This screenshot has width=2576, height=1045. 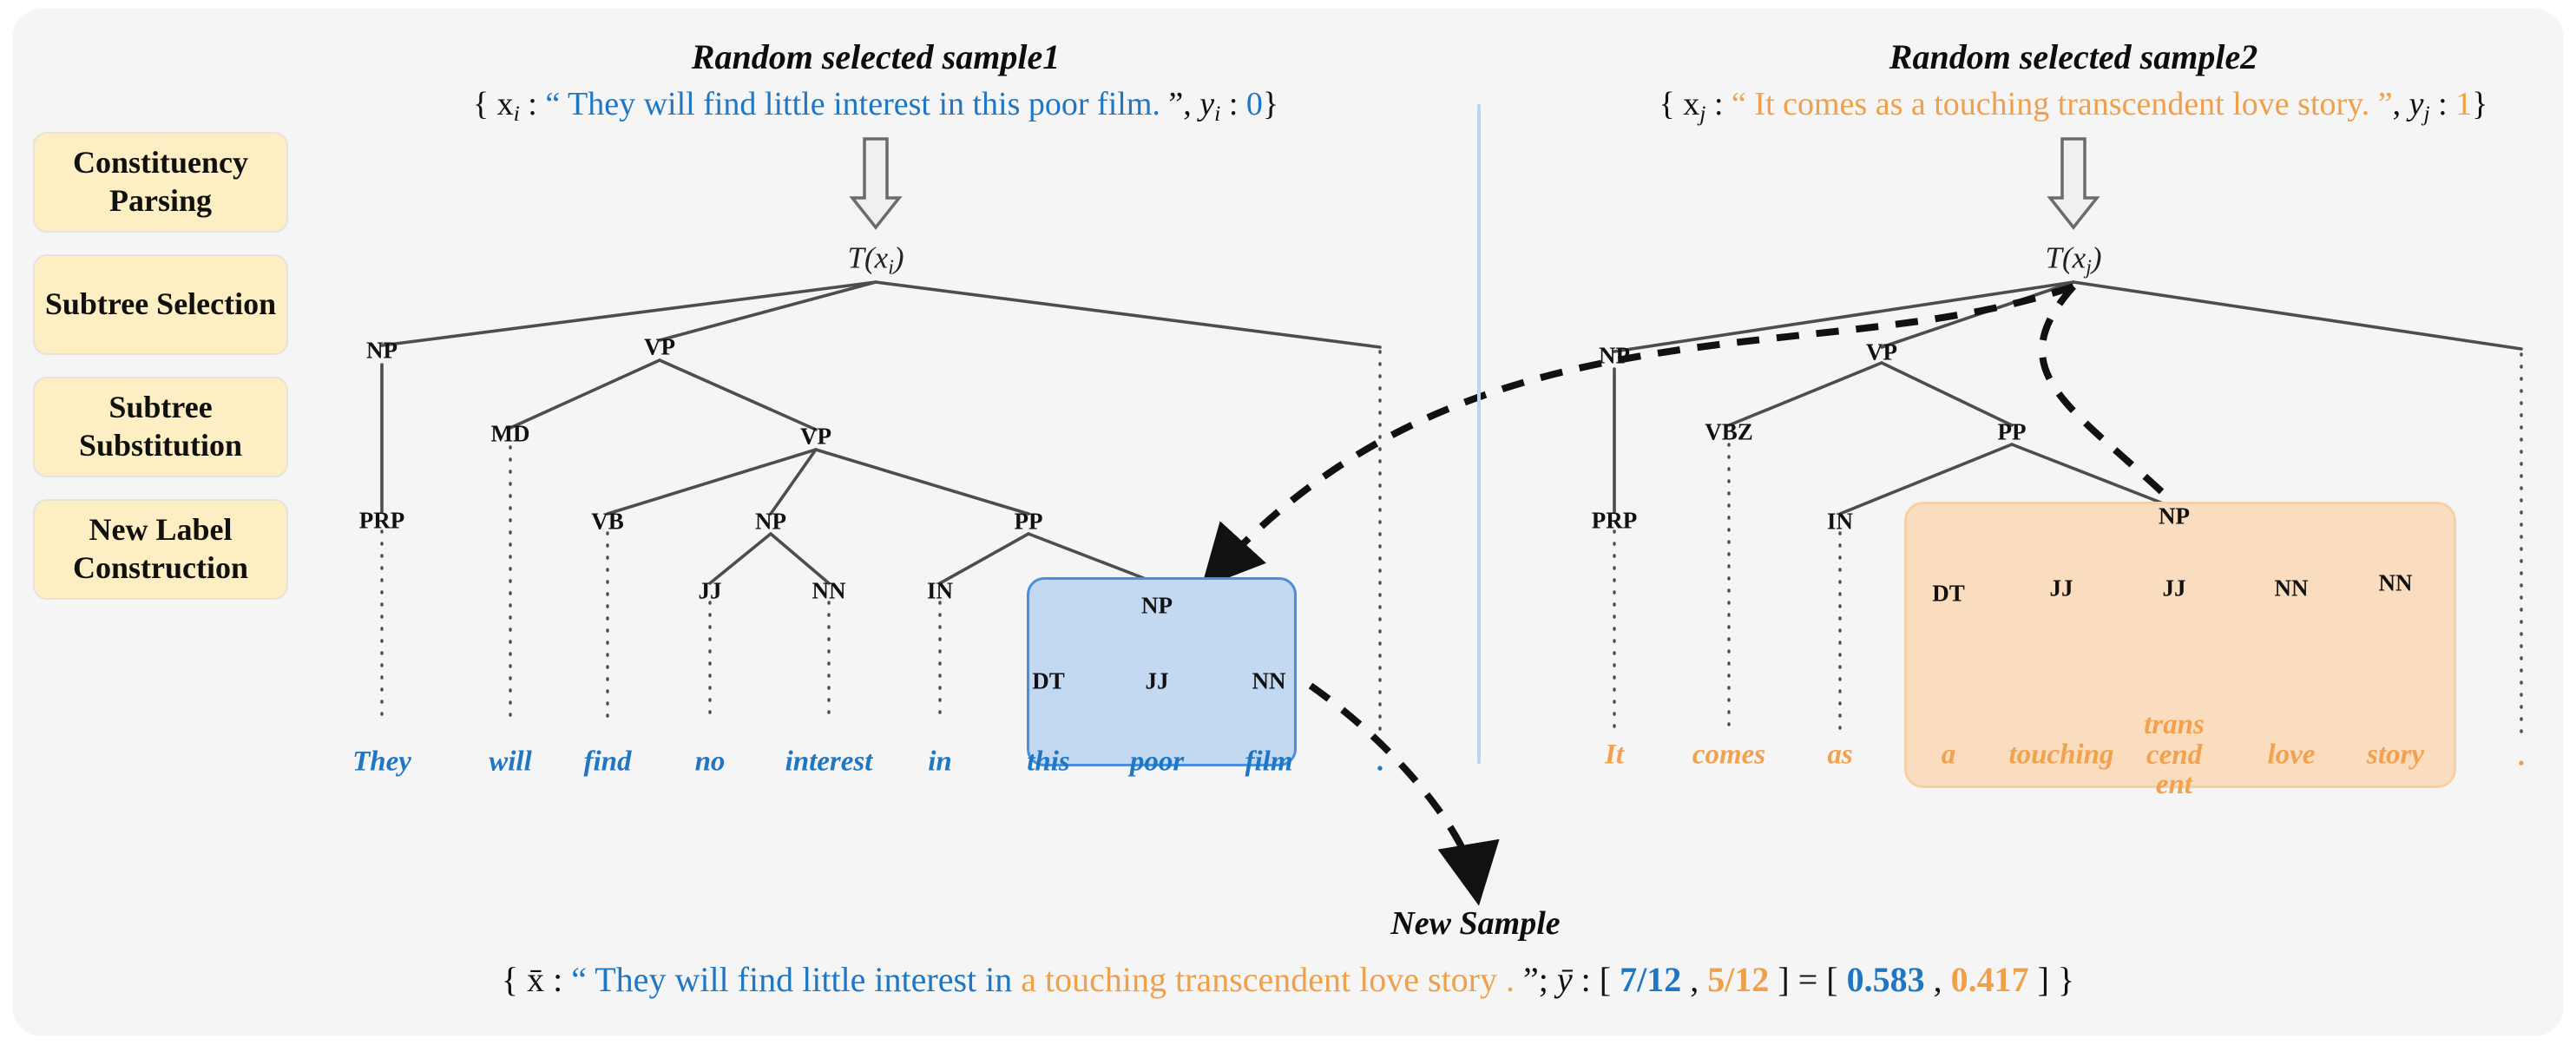 I want to click on sample1-title-text: Random selected sample1, so click(x=876, y=56).